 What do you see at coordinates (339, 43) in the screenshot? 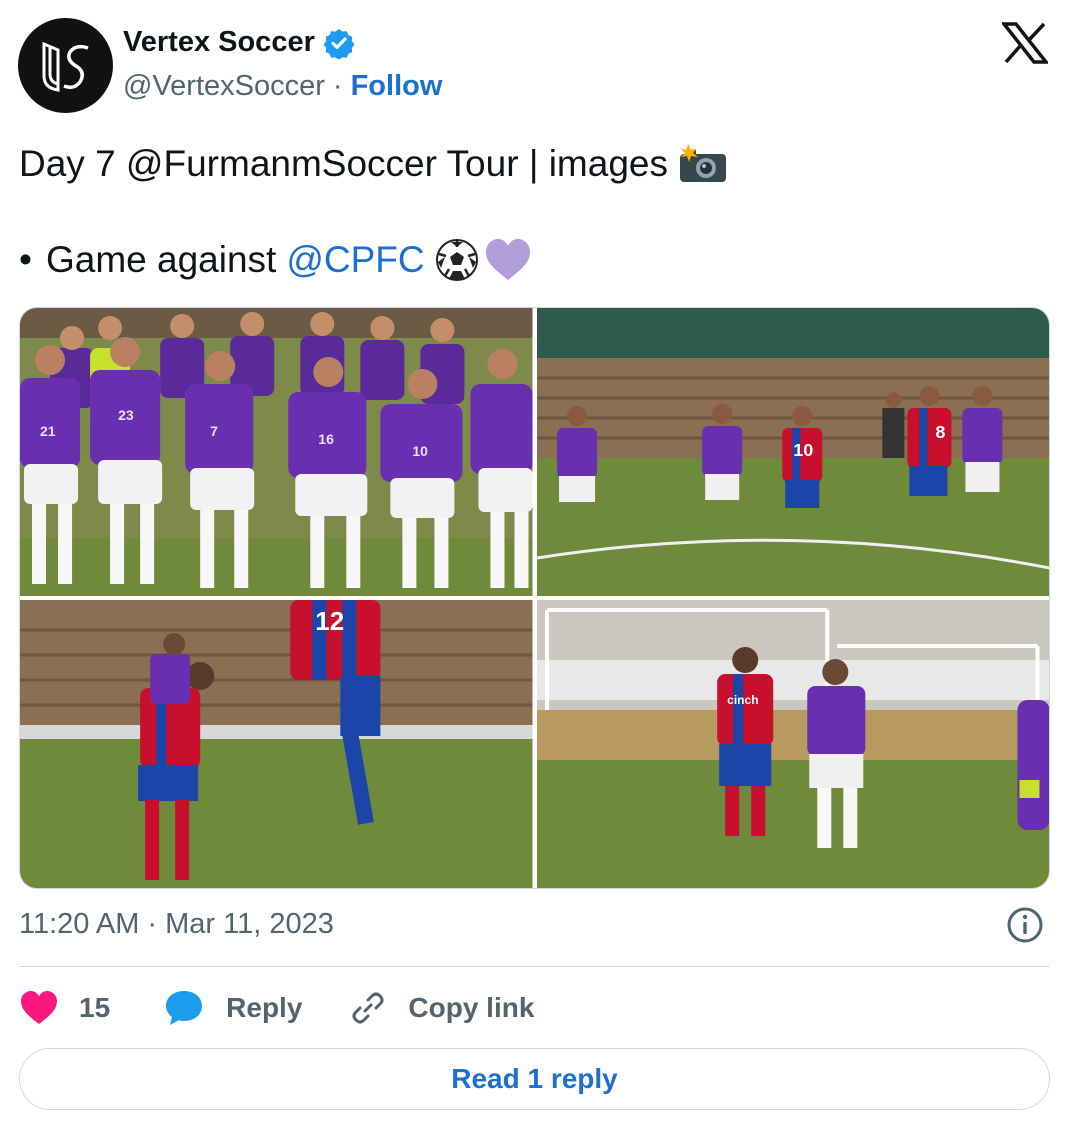
I see `verified-badge-icon` at bounding box center [339, 43].